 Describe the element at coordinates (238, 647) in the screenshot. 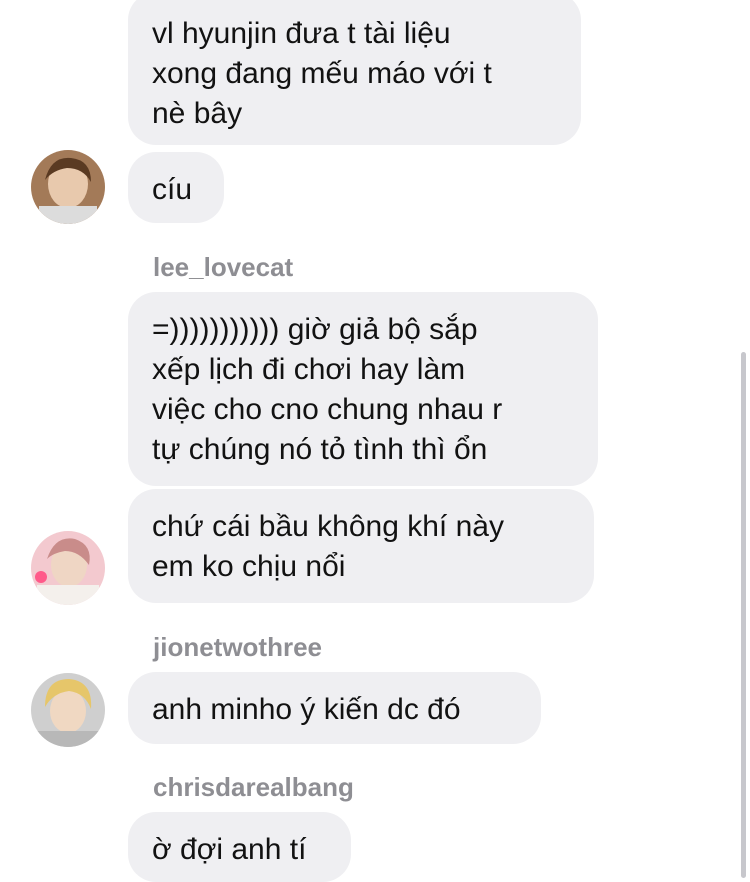

I see `sender-name: jionetwothree` at that location.